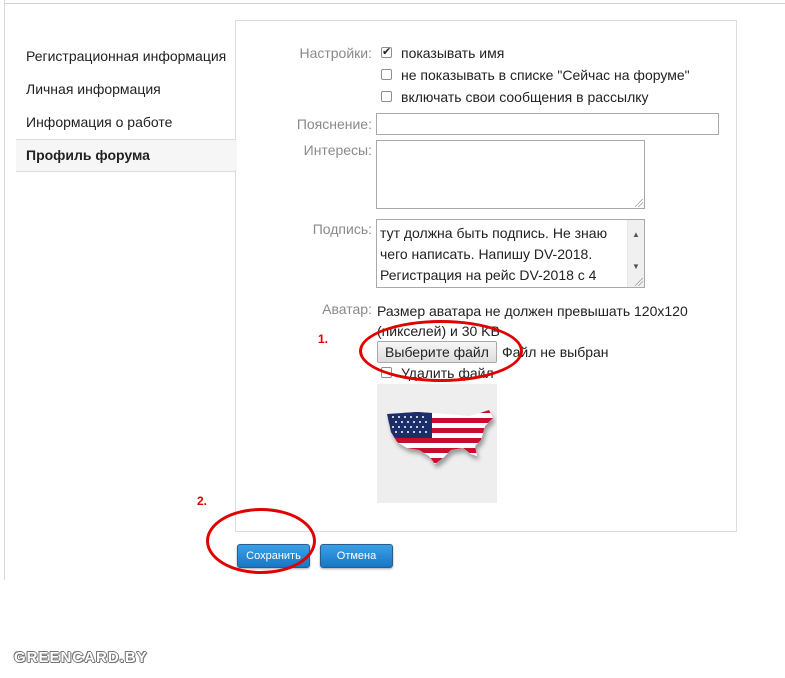 This screenshot has height=678, width=785. What do you see at coordinates (386, 51) in the screenshot?
I see `show-name-checkbox` at bounding box center [386, 51].